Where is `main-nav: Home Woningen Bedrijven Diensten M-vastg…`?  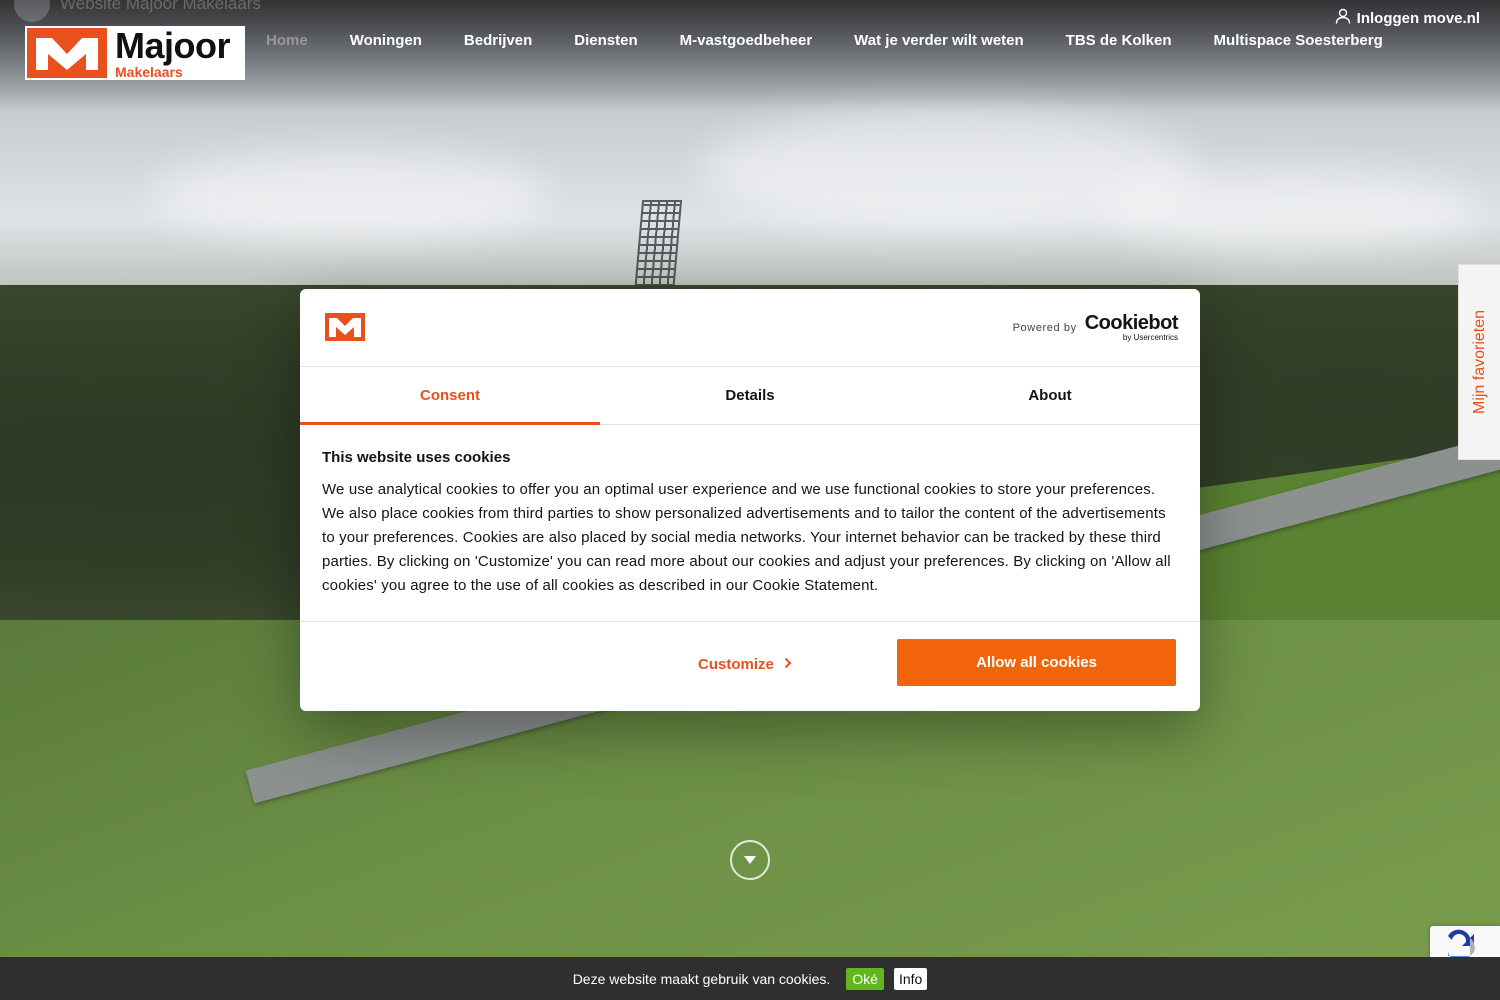 main-nav: Home Woningen Bedrijven Diensten M-vastg… is located at coordinates (845, 42).